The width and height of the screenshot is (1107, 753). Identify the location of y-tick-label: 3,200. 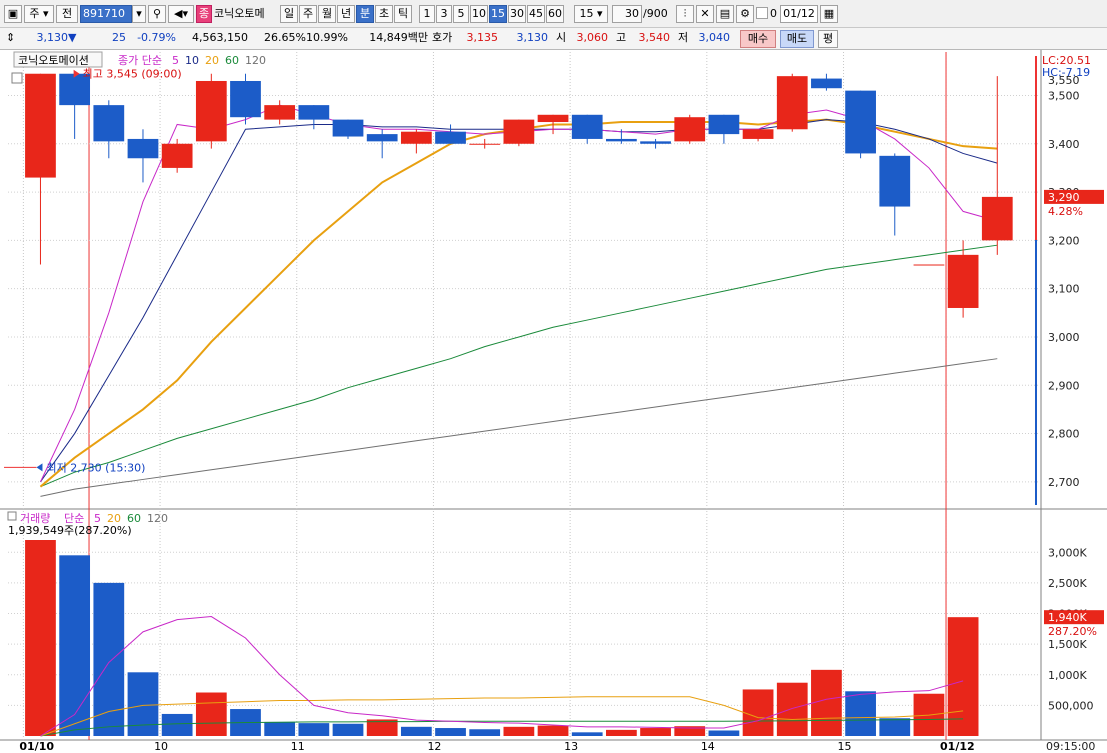
(1064, 240).